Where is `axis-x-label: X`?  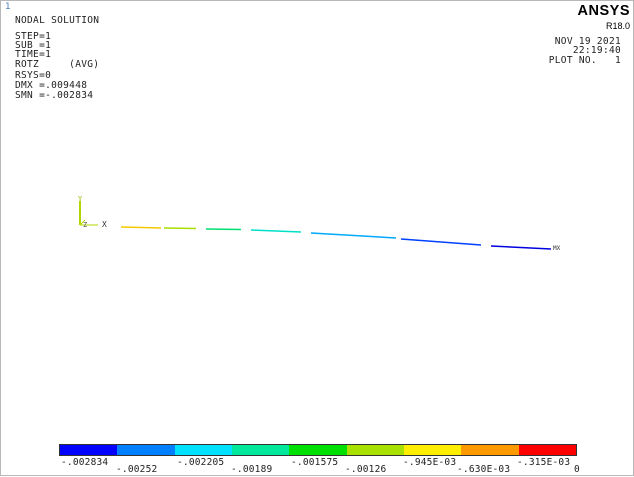 axis-x-label: X is located at coordinates (104, 224).